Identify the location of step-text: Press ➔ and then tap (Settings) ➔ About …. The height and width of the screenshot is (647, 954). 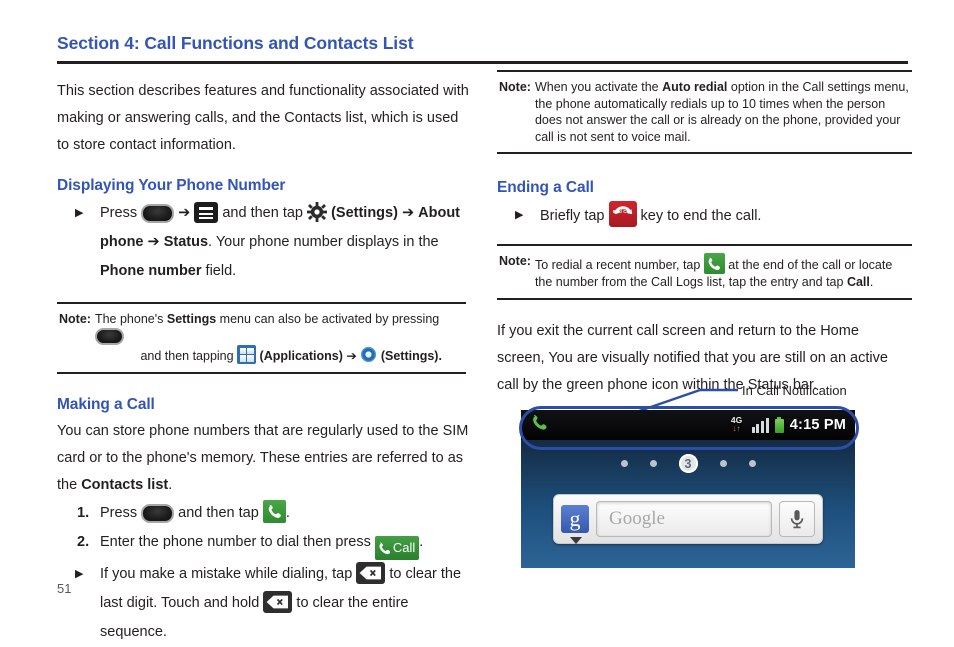
(284, 242).